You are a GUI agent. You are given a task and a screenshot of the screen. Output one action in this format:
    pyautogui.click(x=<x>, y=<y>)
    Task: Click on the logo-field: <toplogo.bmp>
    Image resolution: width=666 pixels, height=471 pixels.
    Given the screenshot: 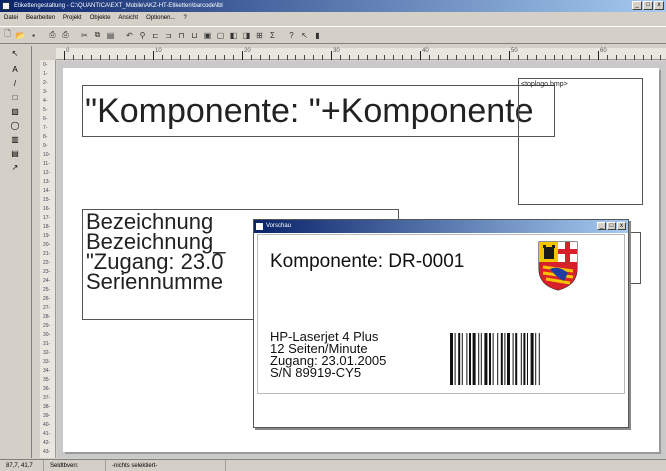 What is the action you would take?
    pyautogui.click(x=580, y=141)
    